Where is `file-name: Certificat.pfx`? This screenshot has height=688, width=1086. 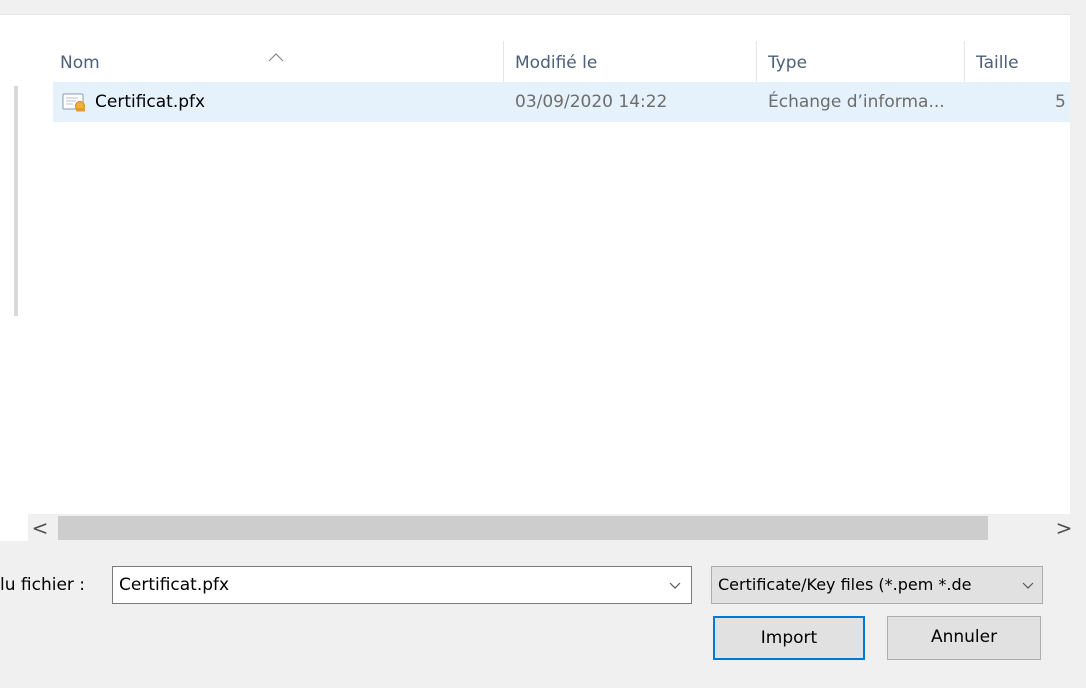
file-name: Certificat.pfx is located at coordinates (150, 102).